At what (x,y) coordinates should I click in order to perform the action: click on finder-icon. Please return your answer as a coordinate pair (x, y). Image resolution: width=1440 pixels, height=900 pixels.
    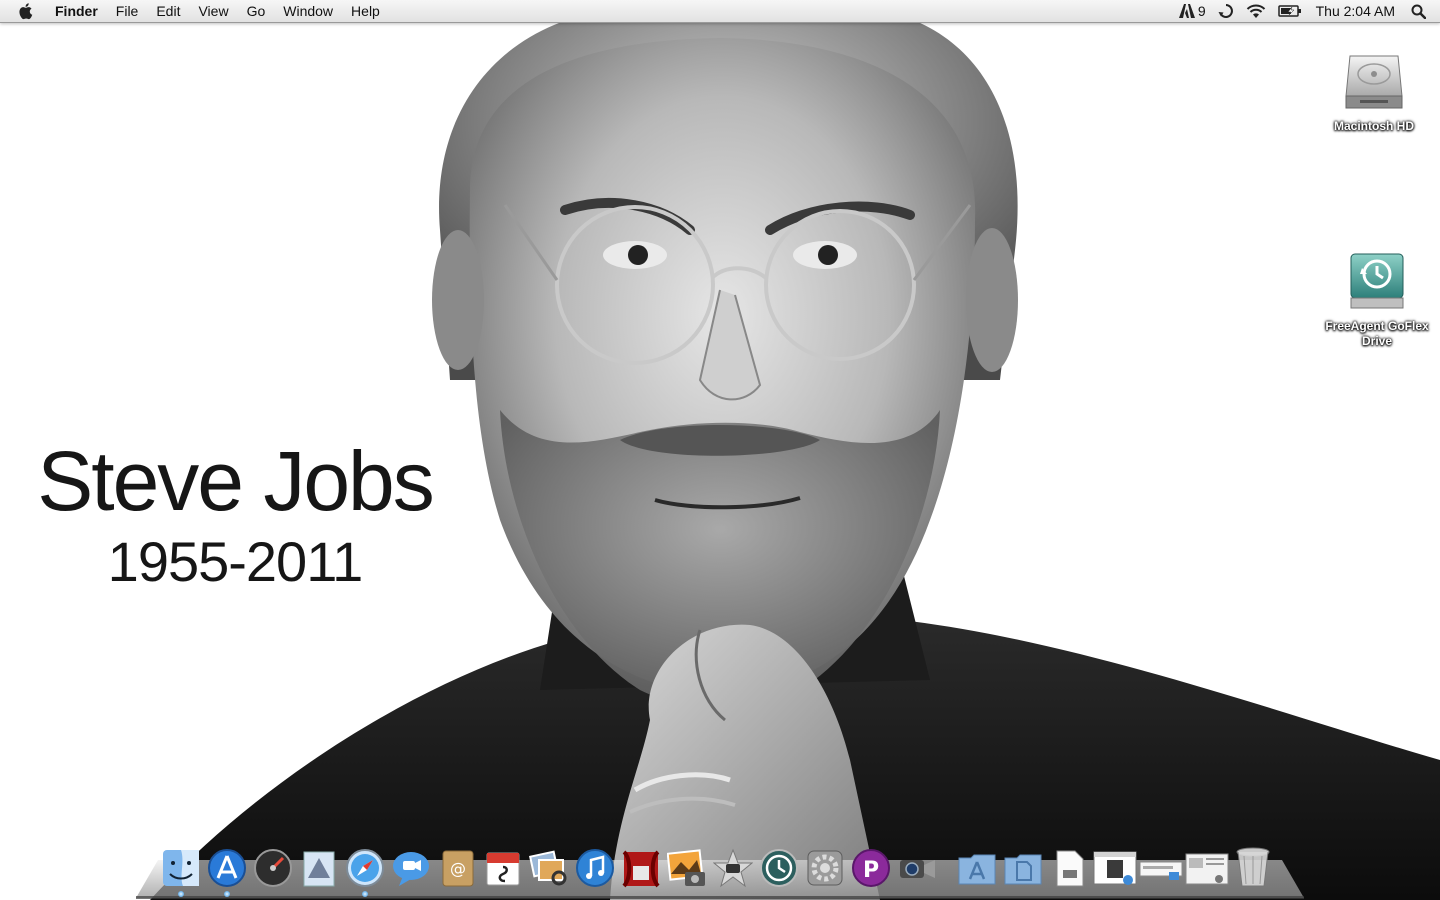
    Looking at the image, I should click on (181, 868).